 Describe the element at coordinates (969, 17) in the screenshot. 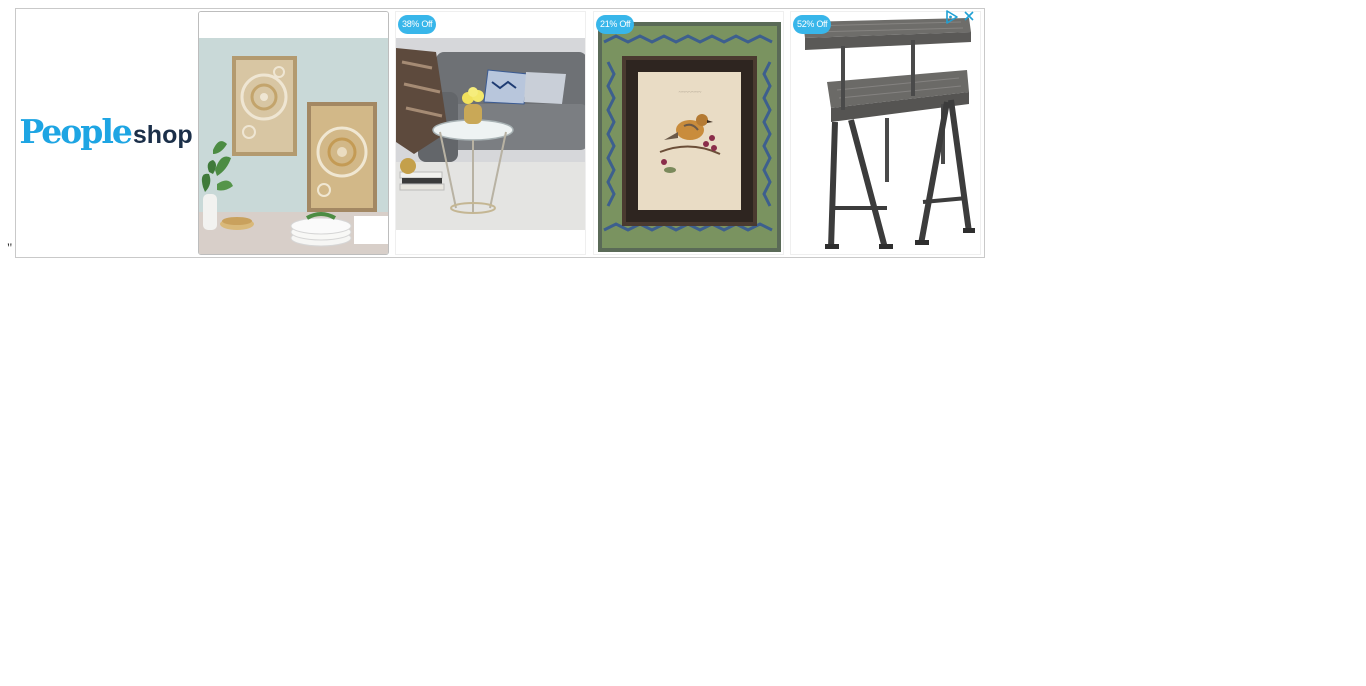

I see `close-x-icon` at that location.